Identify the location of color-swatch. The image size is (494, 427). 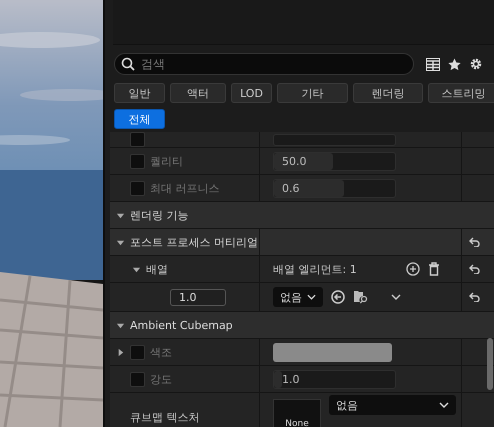
(332, 352).